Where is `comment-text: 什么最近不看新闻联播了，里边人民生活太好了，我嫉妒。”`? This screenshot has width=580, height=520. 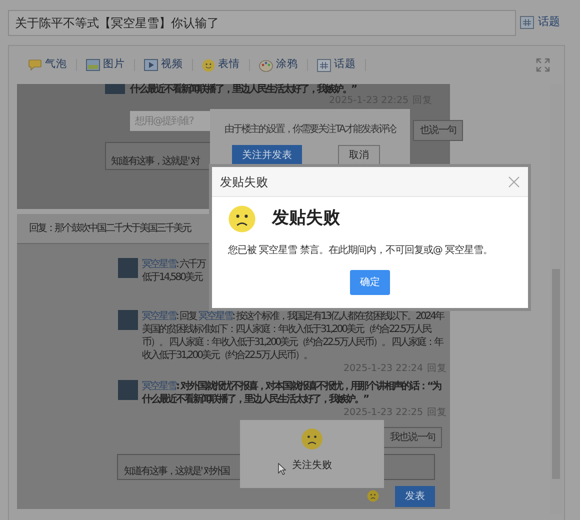 comment-text: 什么最近不看新闻联播了，里边人民生活太好了，我嫉妒。” is located at coordinates (243, 90).